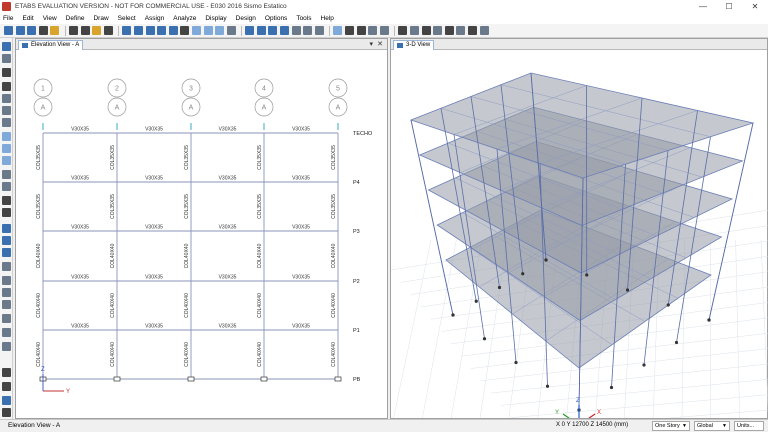  I want to click on draw-frame-icon, so click(350, 30).